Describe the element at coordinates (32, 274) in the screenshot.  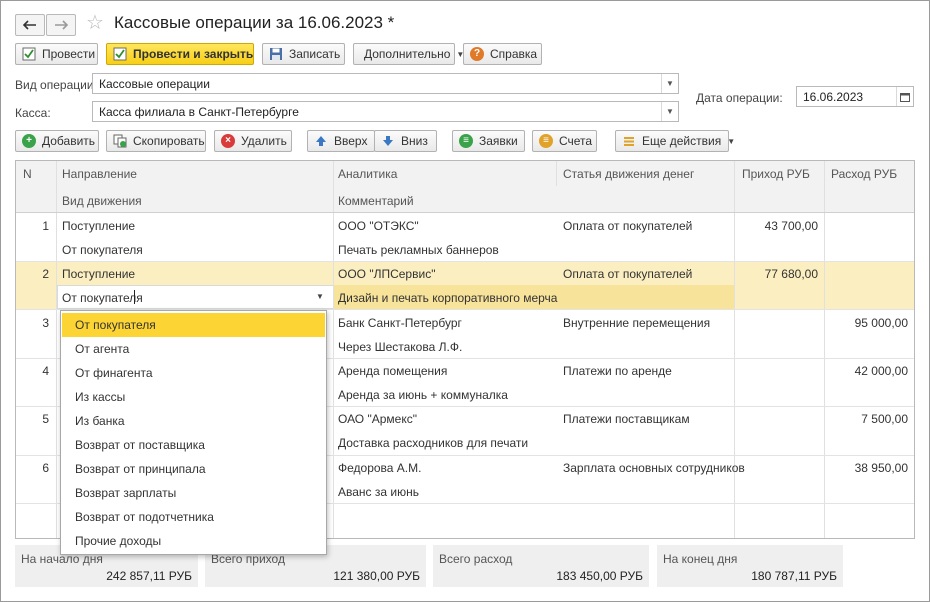
I see `row-2-n: 2` at that location.